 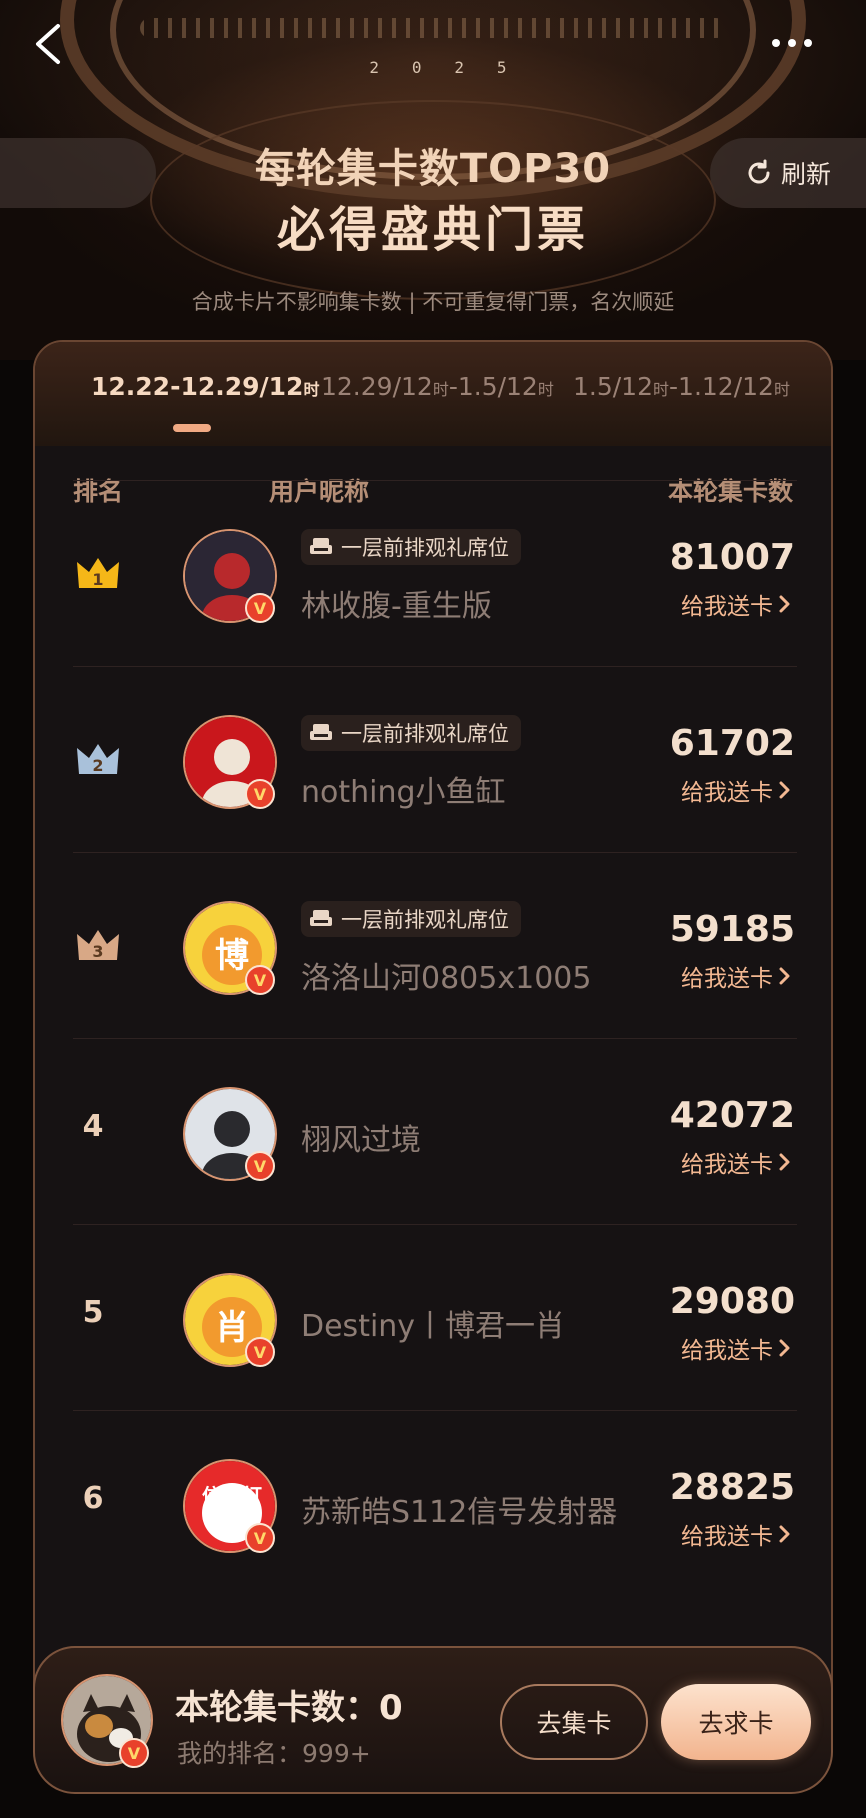 What do you see at coordinates (732, 557) in the screenshot?
I see `card-count: 81007` at bounding box center [732, 557].